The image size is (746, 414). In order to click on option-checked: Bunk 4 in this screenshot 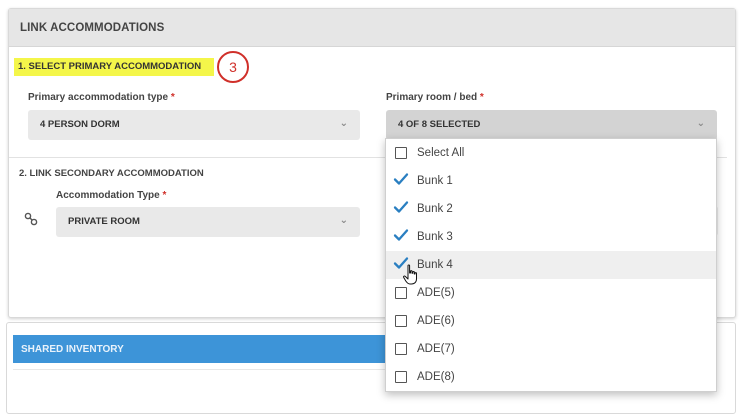, I will do `click(551, 265)`.